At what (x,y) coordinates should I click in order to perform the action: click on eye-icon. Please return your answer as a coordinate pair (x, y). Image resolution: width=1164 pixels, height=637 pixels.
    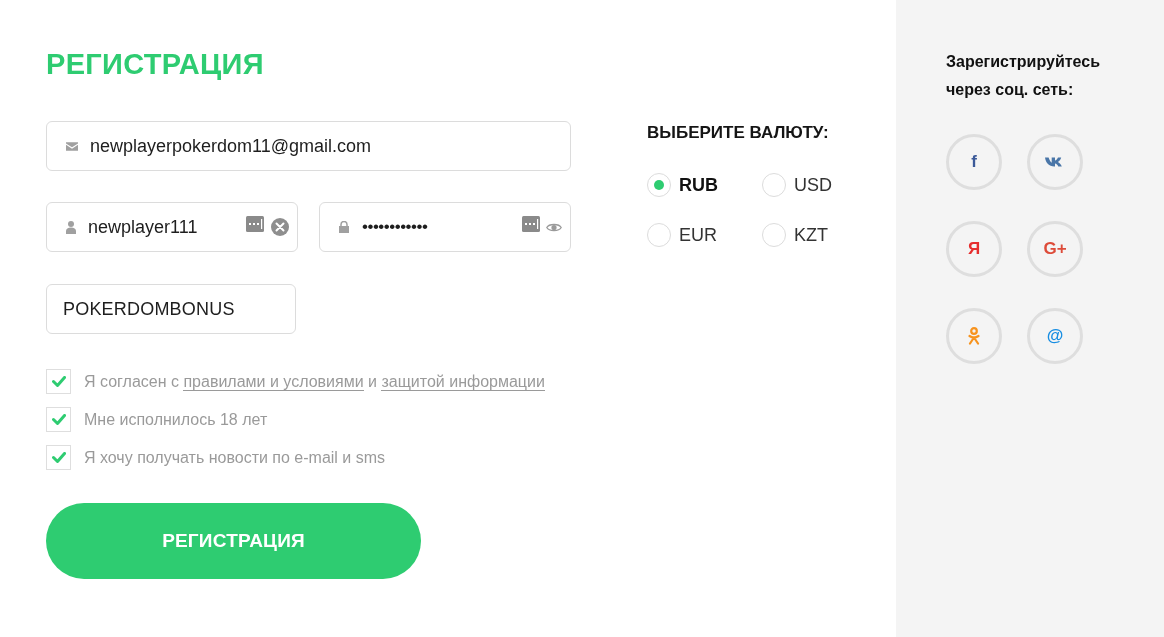
    Looking at the image, I should click on (554, 227).